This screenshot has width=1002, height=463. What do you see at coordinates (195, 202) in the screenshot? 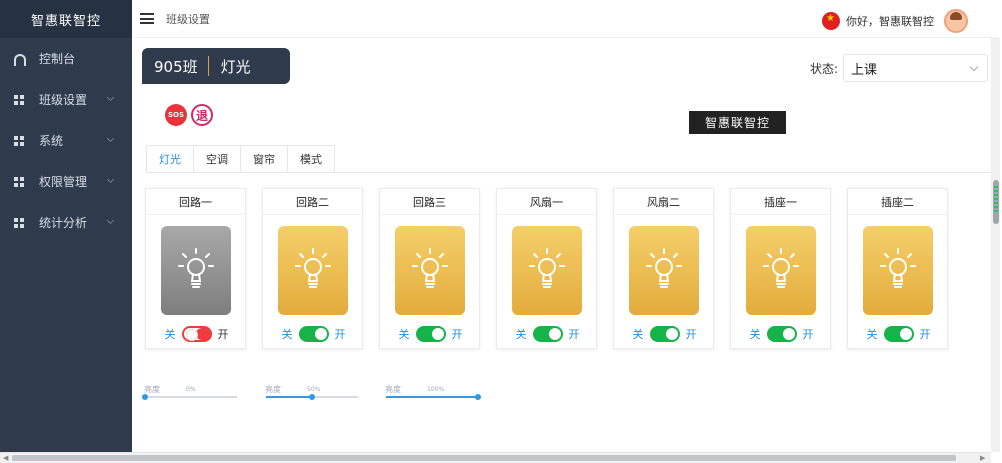
I see `device-name: 回路一` at bounding box center [195, 202].